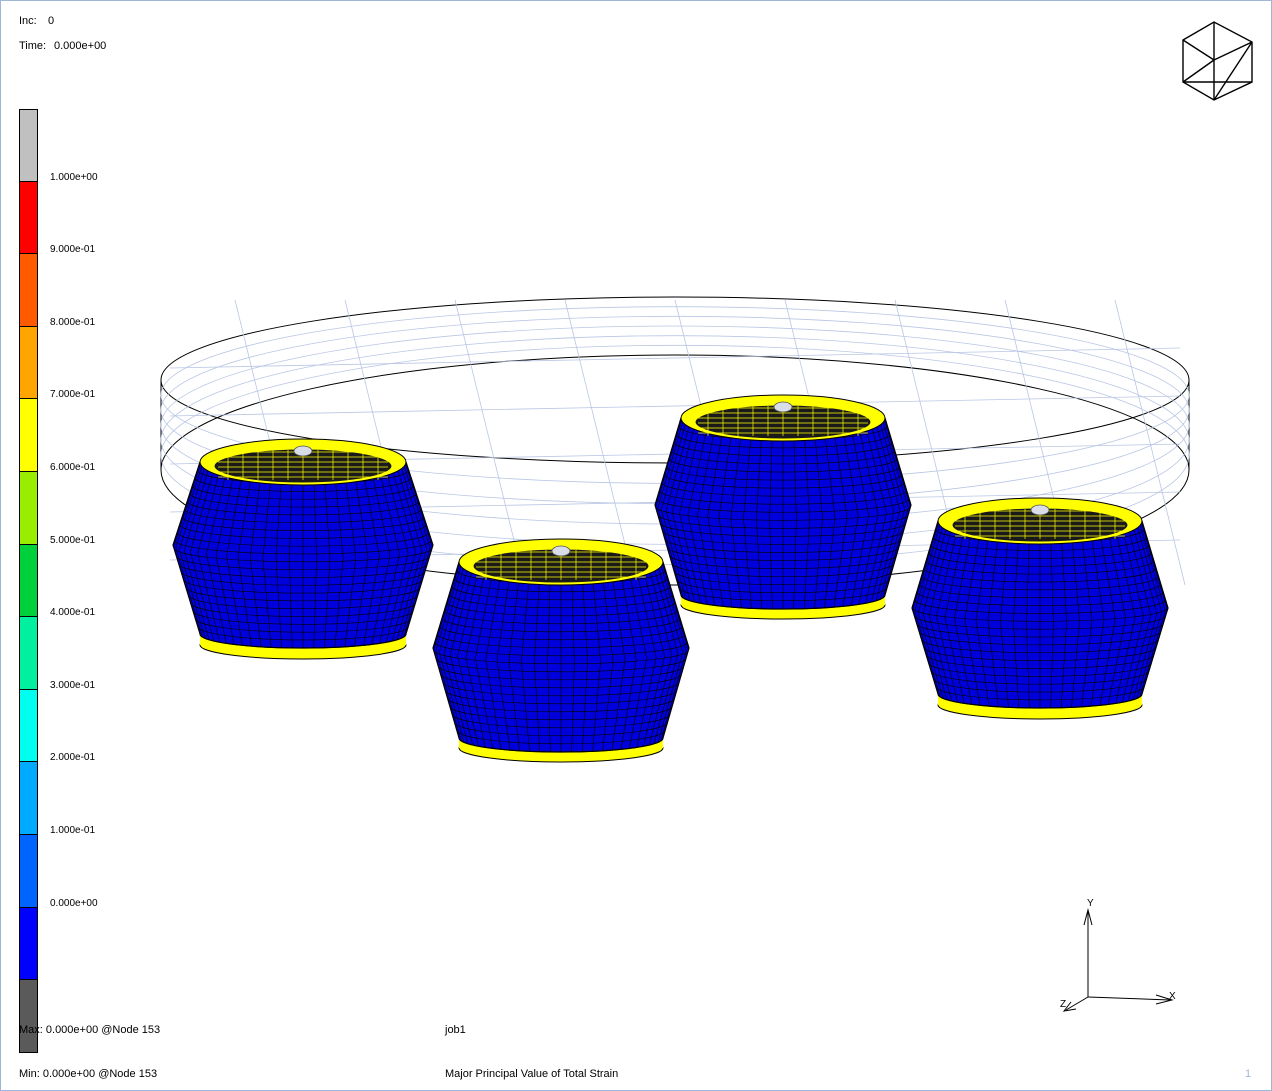 The image size is (1272, 1091). Describe the element at coordinates (88, 1074) in the screenshot. I see `min-value-text: Min: 0.000e+00 @Node 153` at that location.